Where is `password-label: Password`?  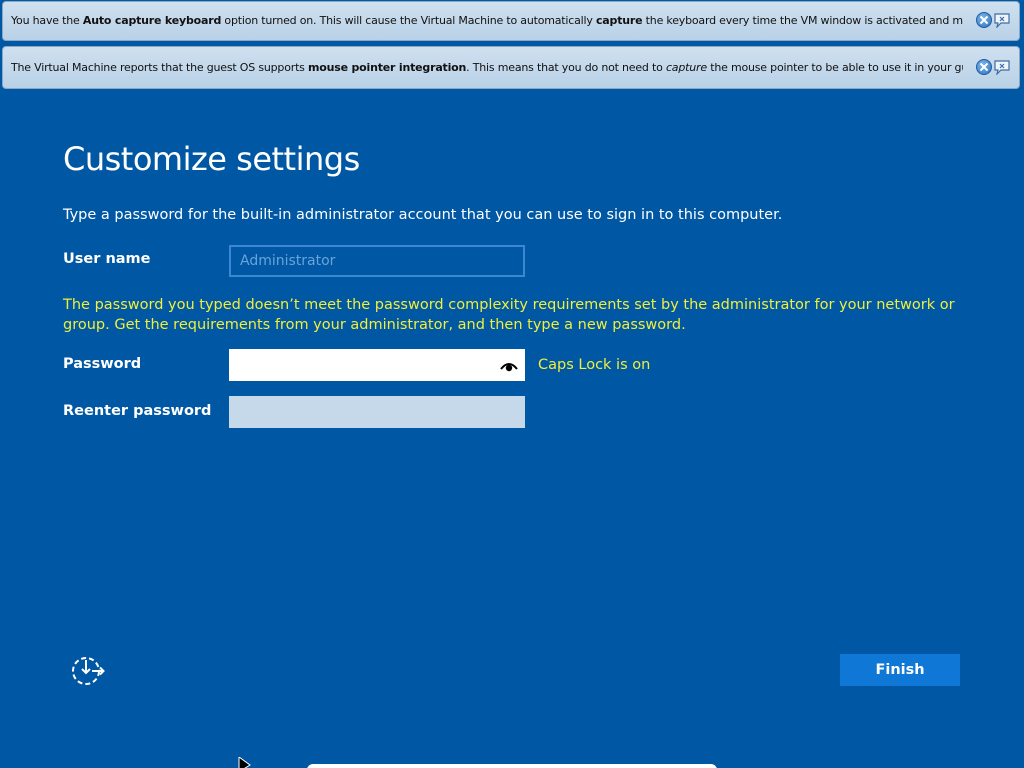 password-label: Password is located at coordinates (102, 364).